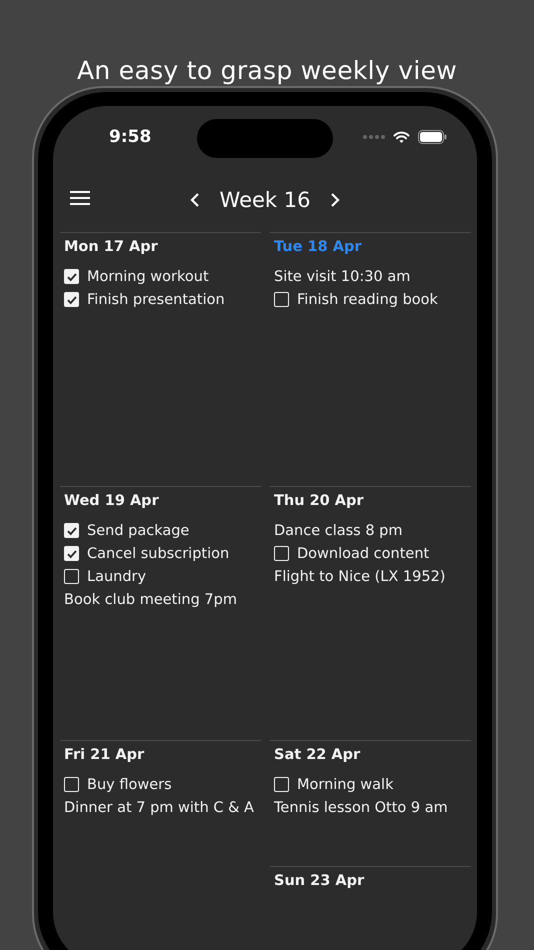 The image size is (534, 950). Describe the element at coordinates (111, 247) in the screenshot. I see `day-title: Mon 17 Apr` at that location.